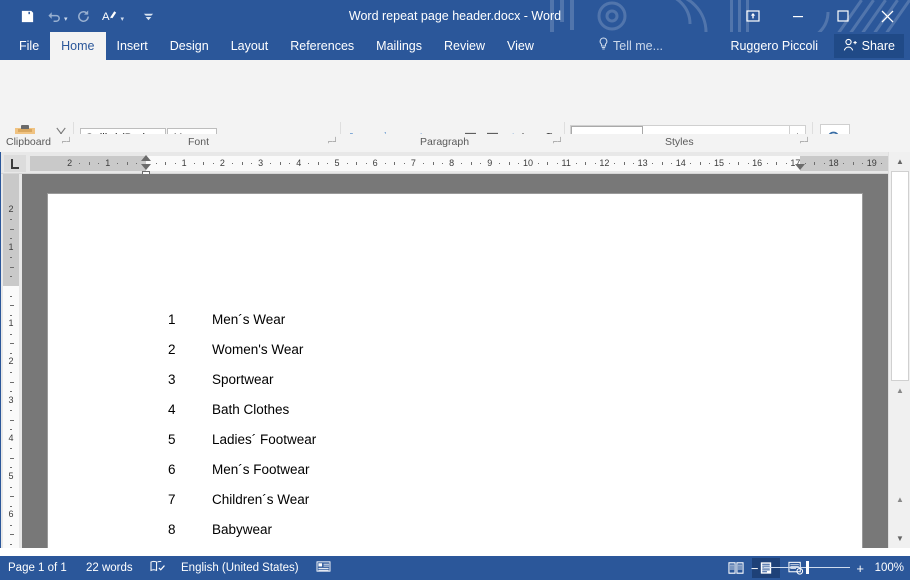 This screenshot has width=910, height=580. What do you see at coordinates (243, 379) in the screenshot?
I see `document-row-text: Sportwear` at bounding box center [243, 379].